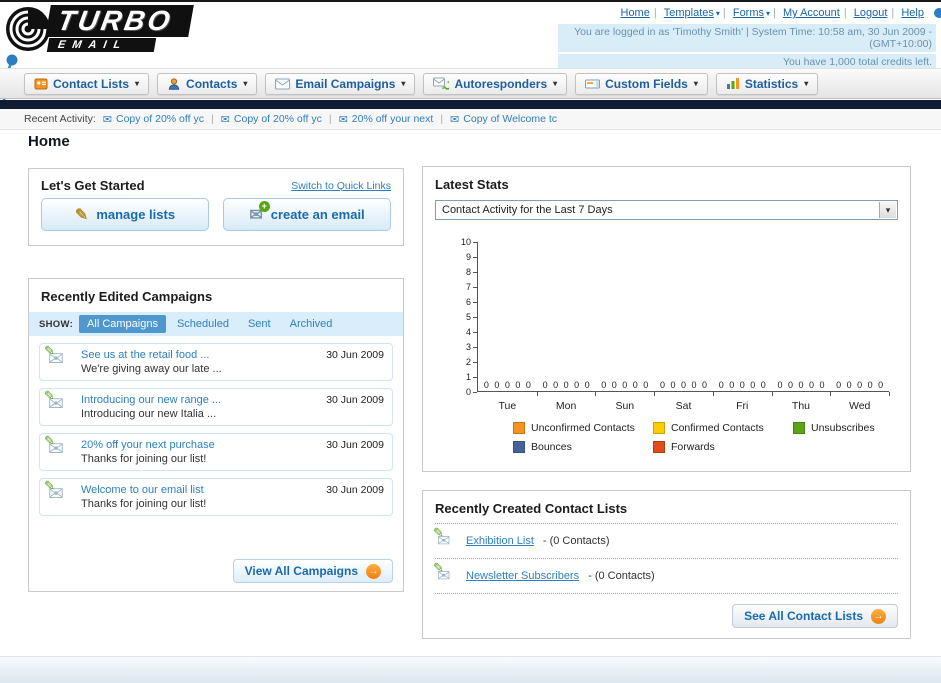 Image resolution: width=941 pixels, height=683 pixels. I want to click on nav-tab-statistics: Statistics ▾, so click(767, 83).